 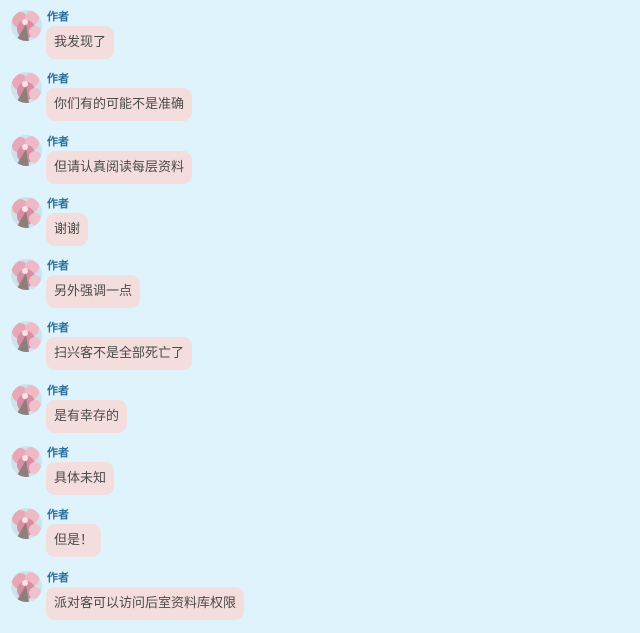 I want to click on chat-message: 作者 派对客可以访问后室资料库权限, so click(x=320, y=601).